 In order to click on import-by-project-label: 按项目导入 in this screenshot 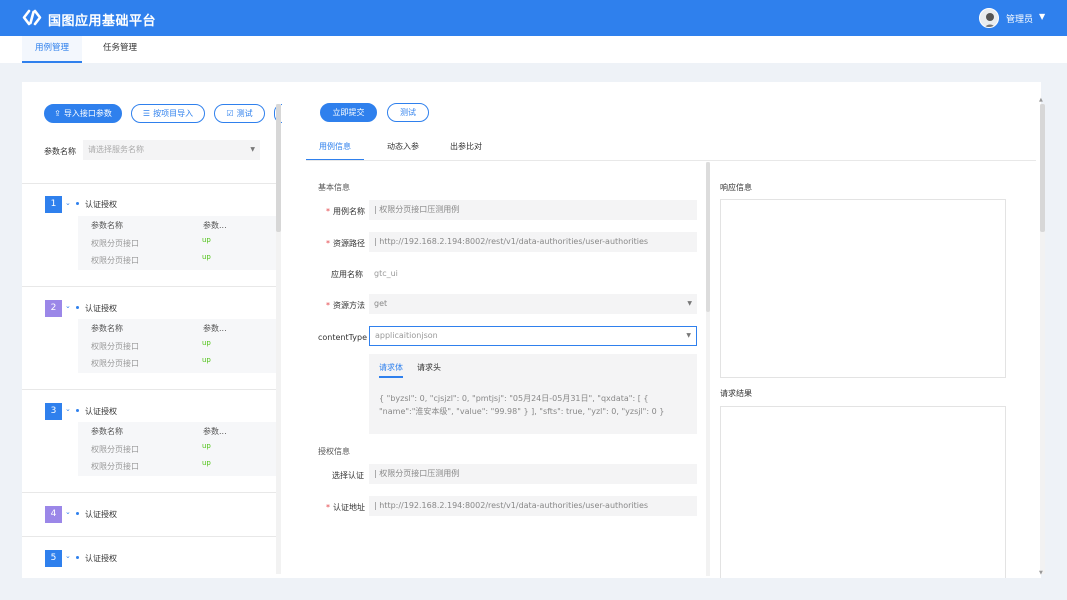, I will do `click(173, 113)`.